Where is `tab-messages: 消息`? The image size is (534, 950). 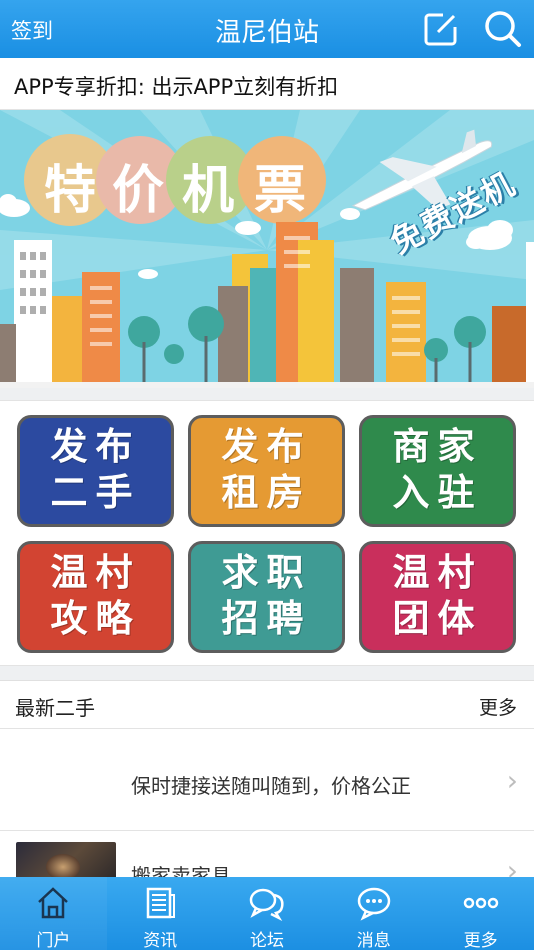 tab-messages: 消息 is located at coordinates (373, 913).